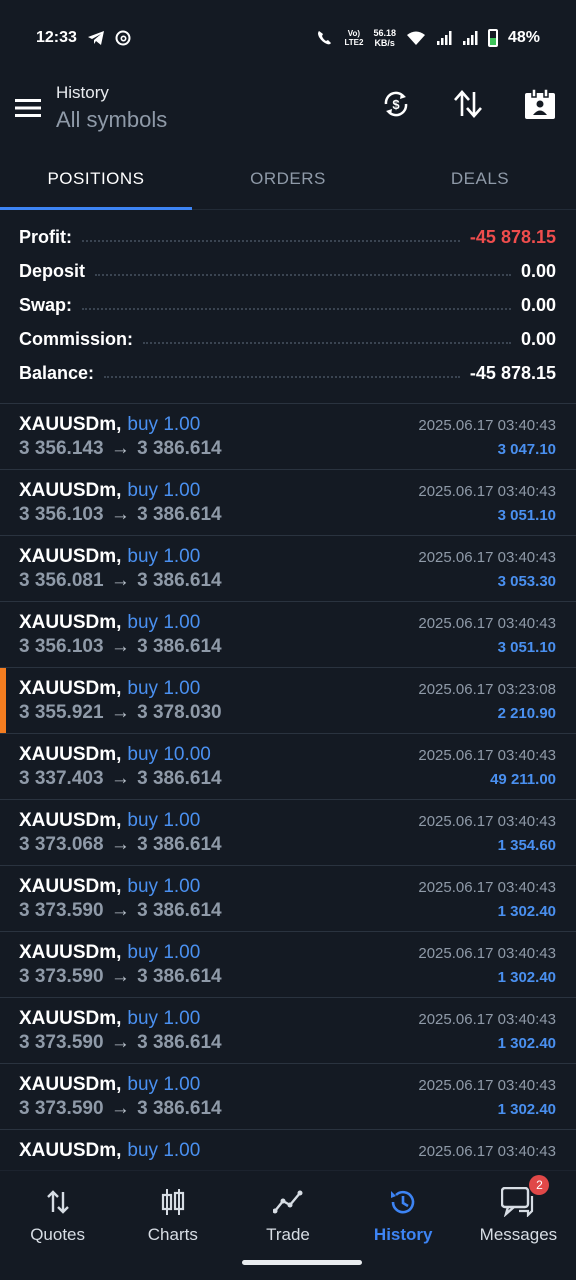  What do you see at coordinates (287, 515) in the screenshot?
I see `row-bottom-line: 3 356.103 → 3 386.614 3 051.10` at bounding box center [287, 515].